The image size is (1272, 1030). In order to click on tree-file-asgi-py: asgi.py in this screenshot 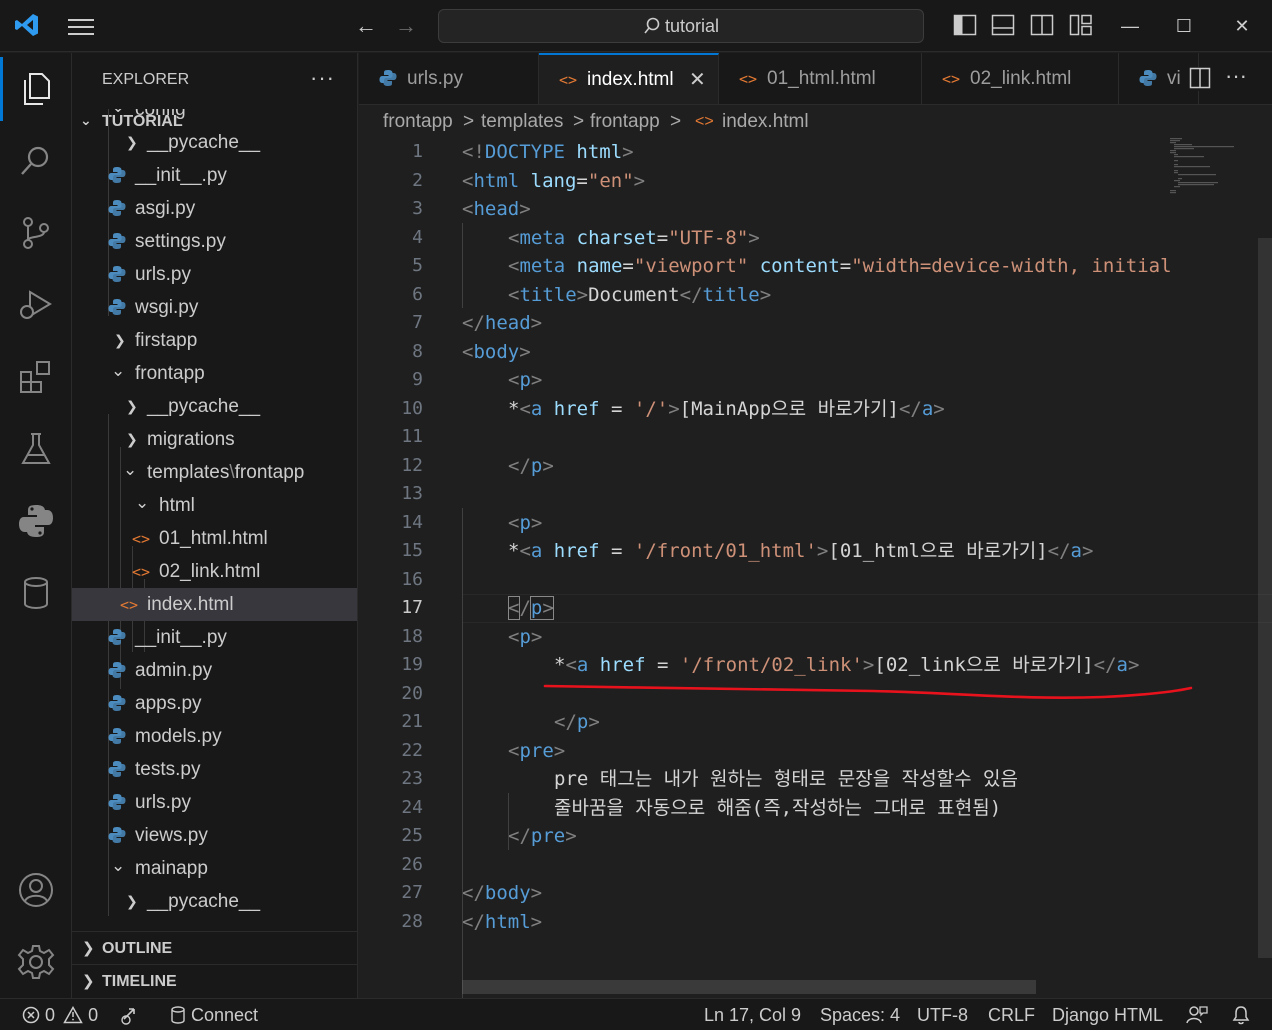, I will do `click(214, 208)`.